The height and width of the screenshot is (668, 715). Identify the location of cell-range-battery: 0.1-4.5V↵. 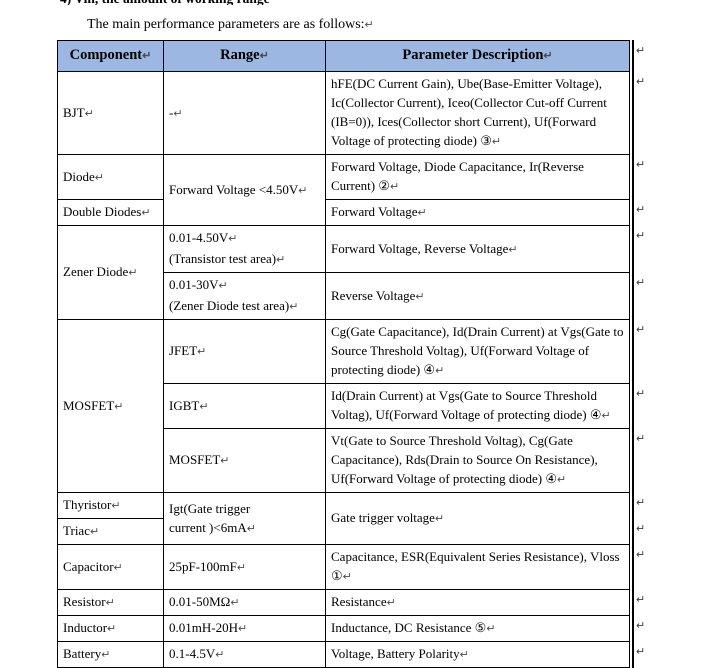
(244, 654).